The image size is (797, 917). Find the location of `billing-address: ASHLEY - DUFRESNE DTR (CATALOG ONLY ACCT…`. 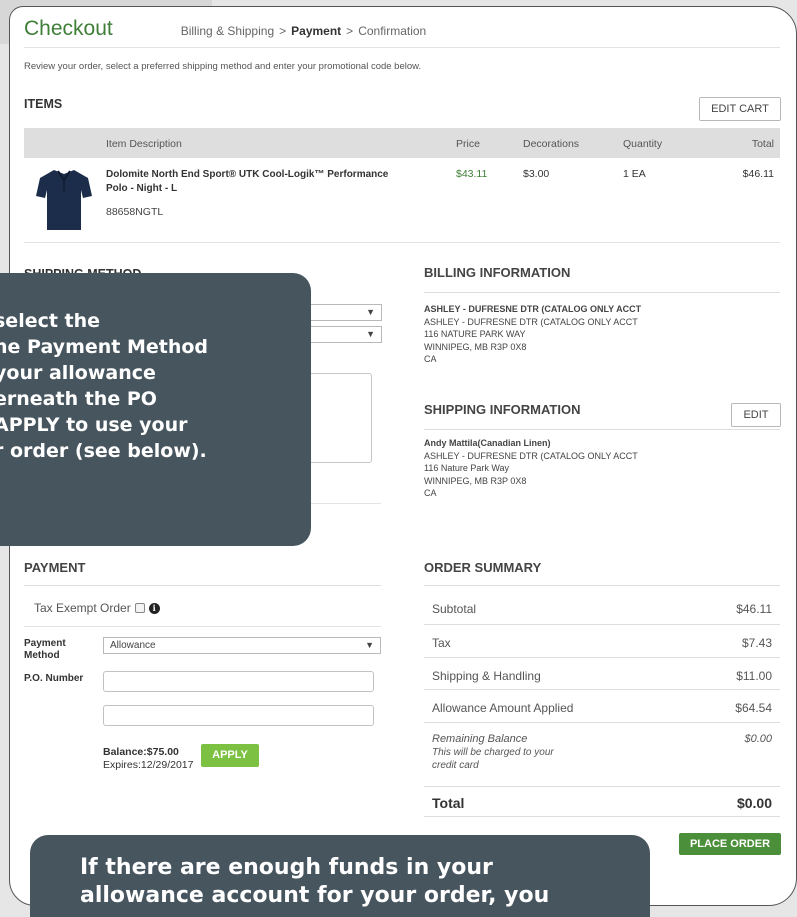

billing-address: ASHLEY - DUFRESNE DTR (CATALOG ONLY ACCT… is located at coordinates (532, 334).